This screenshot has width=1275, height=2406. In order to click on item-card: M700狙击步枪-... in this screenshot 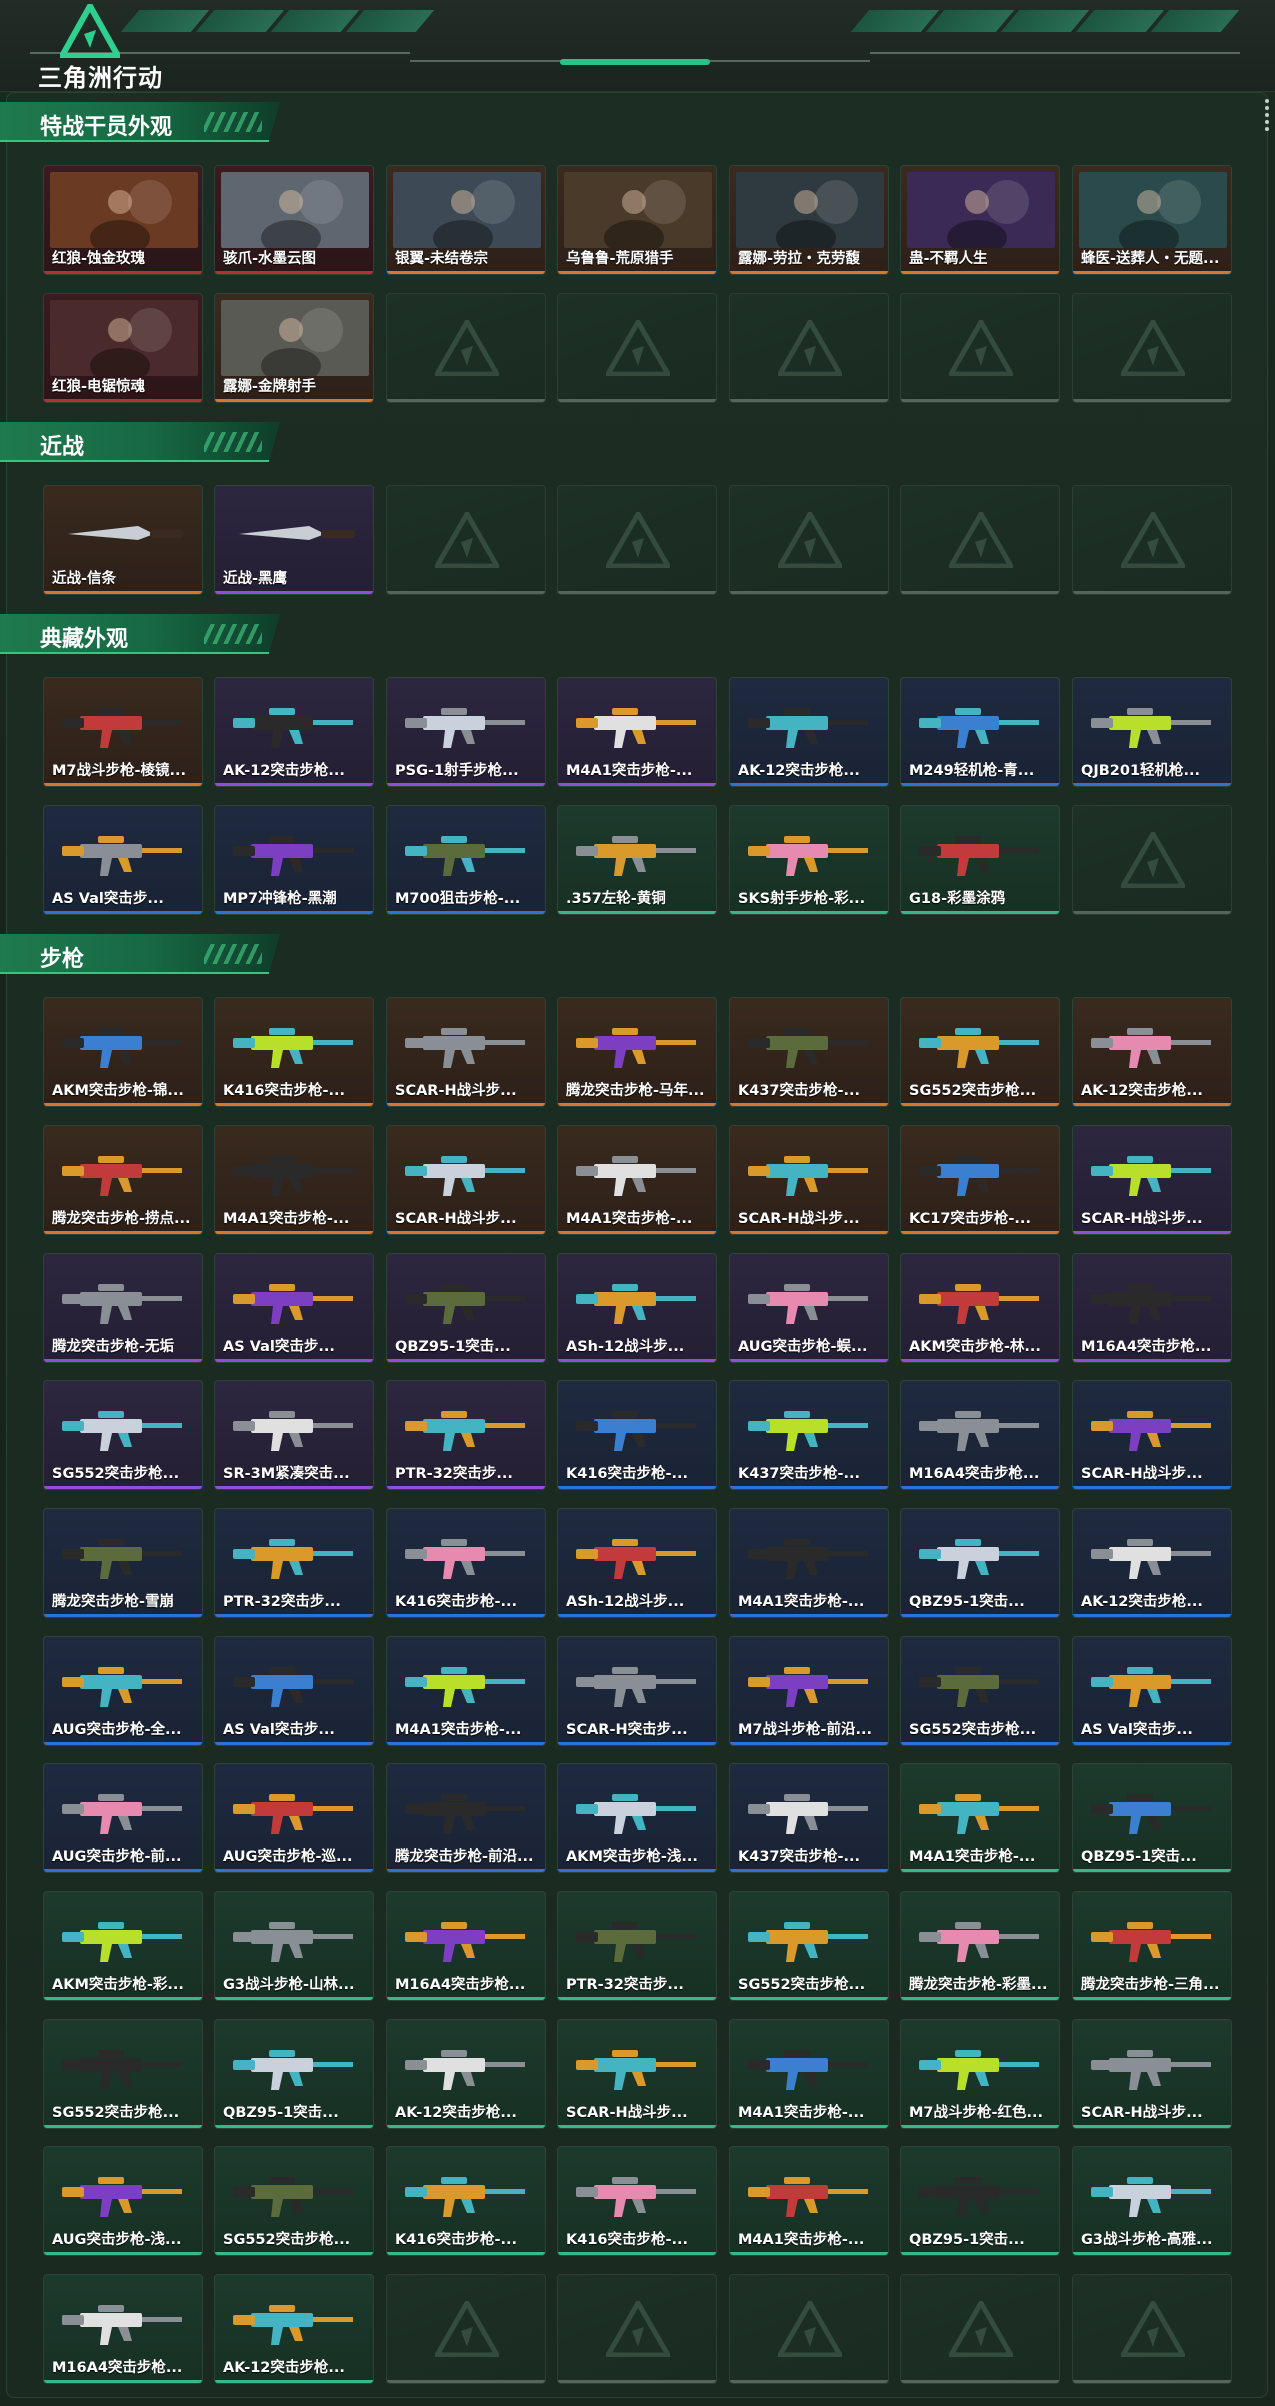, I will do `click(466, 860)`.